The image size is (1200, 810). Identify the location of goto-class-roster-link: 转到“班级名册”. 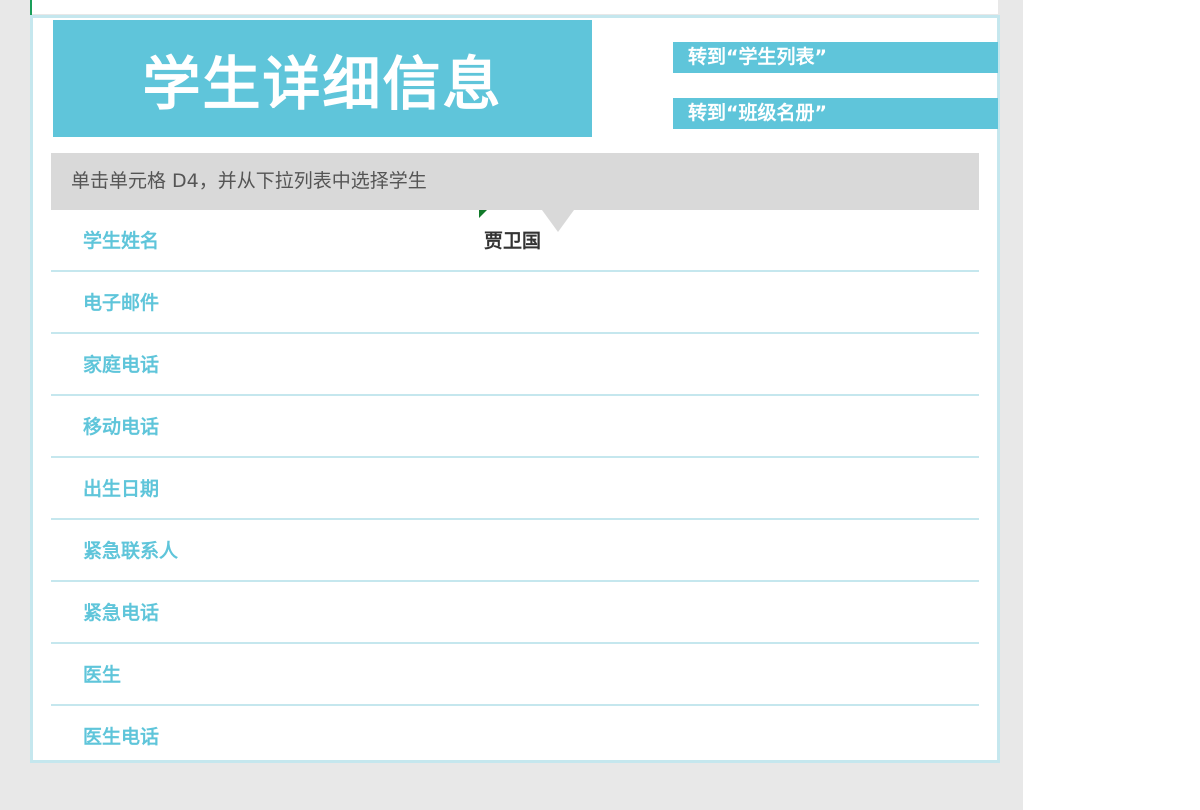
(835, 113).